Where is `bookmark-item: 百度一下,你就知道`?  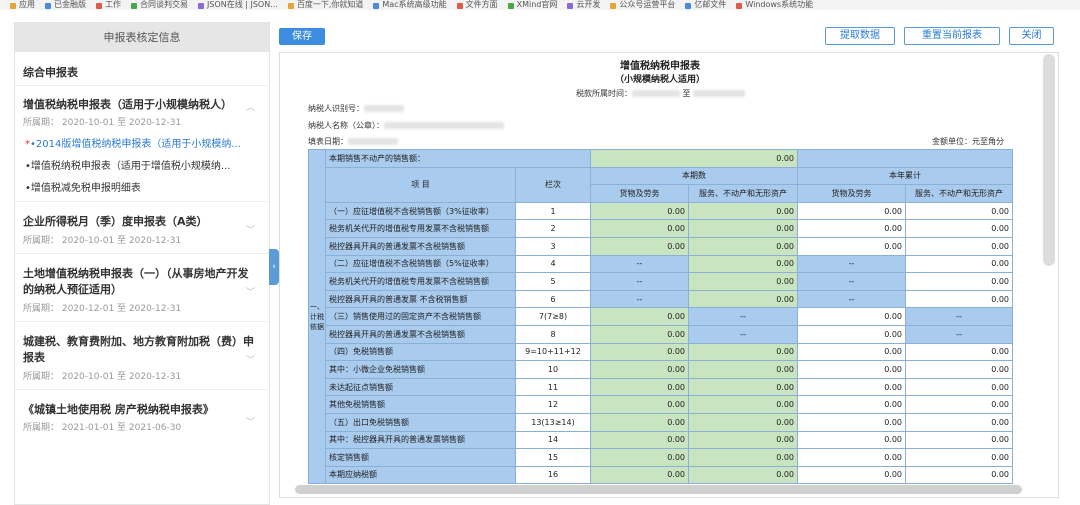 bookmark-item: 百度一下,你就知道 is located at coordinates (325, 5).